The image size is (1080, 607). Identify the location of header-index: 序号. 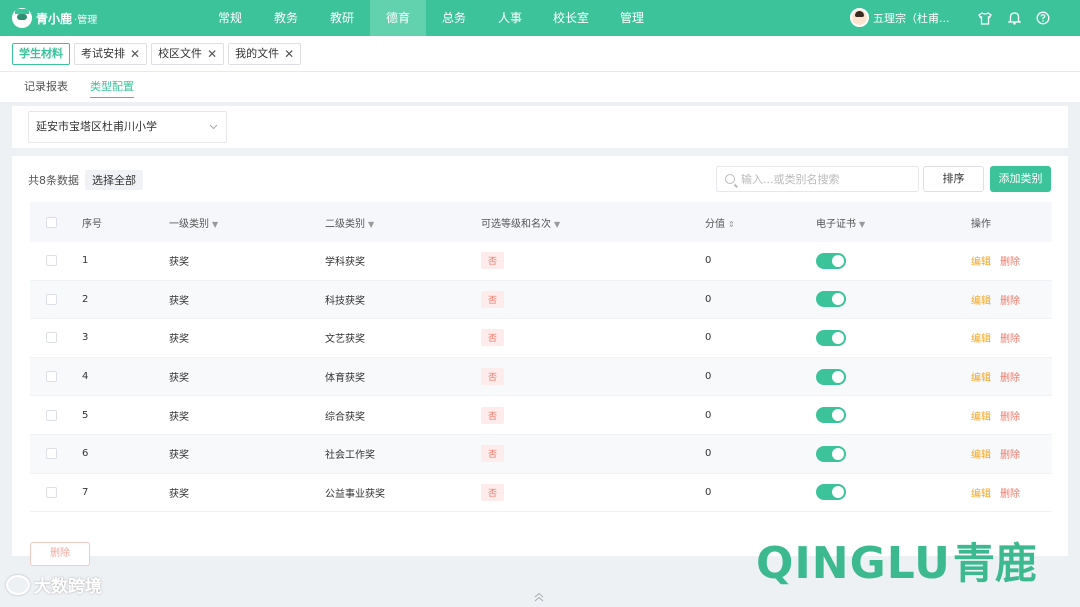
(92, 224).